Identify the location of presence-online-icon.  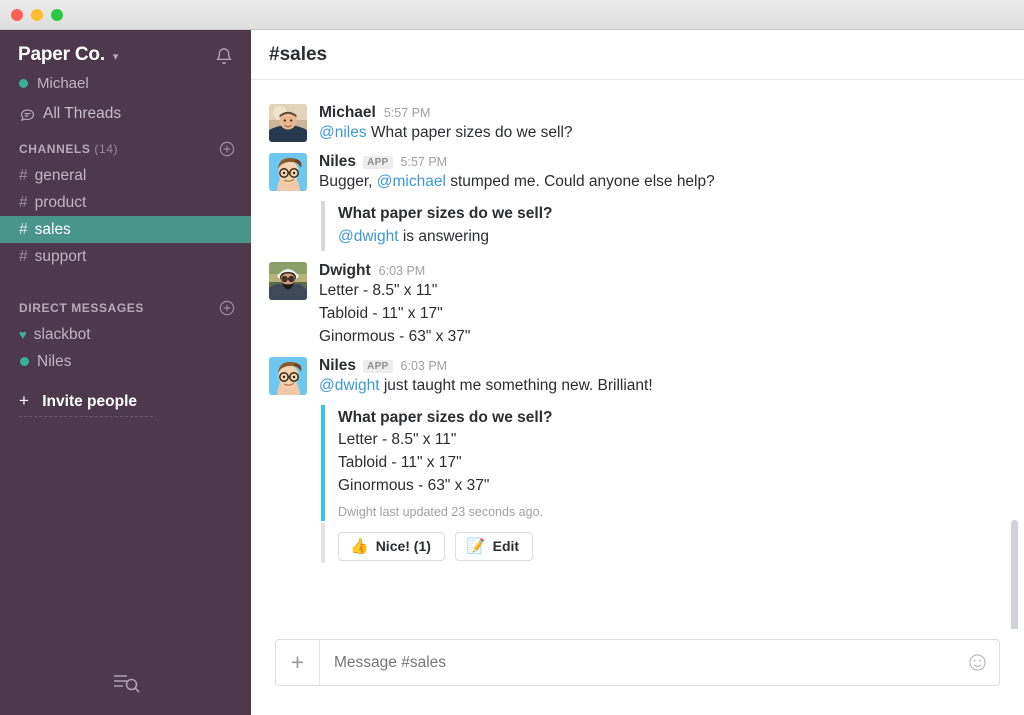
(23, 83).